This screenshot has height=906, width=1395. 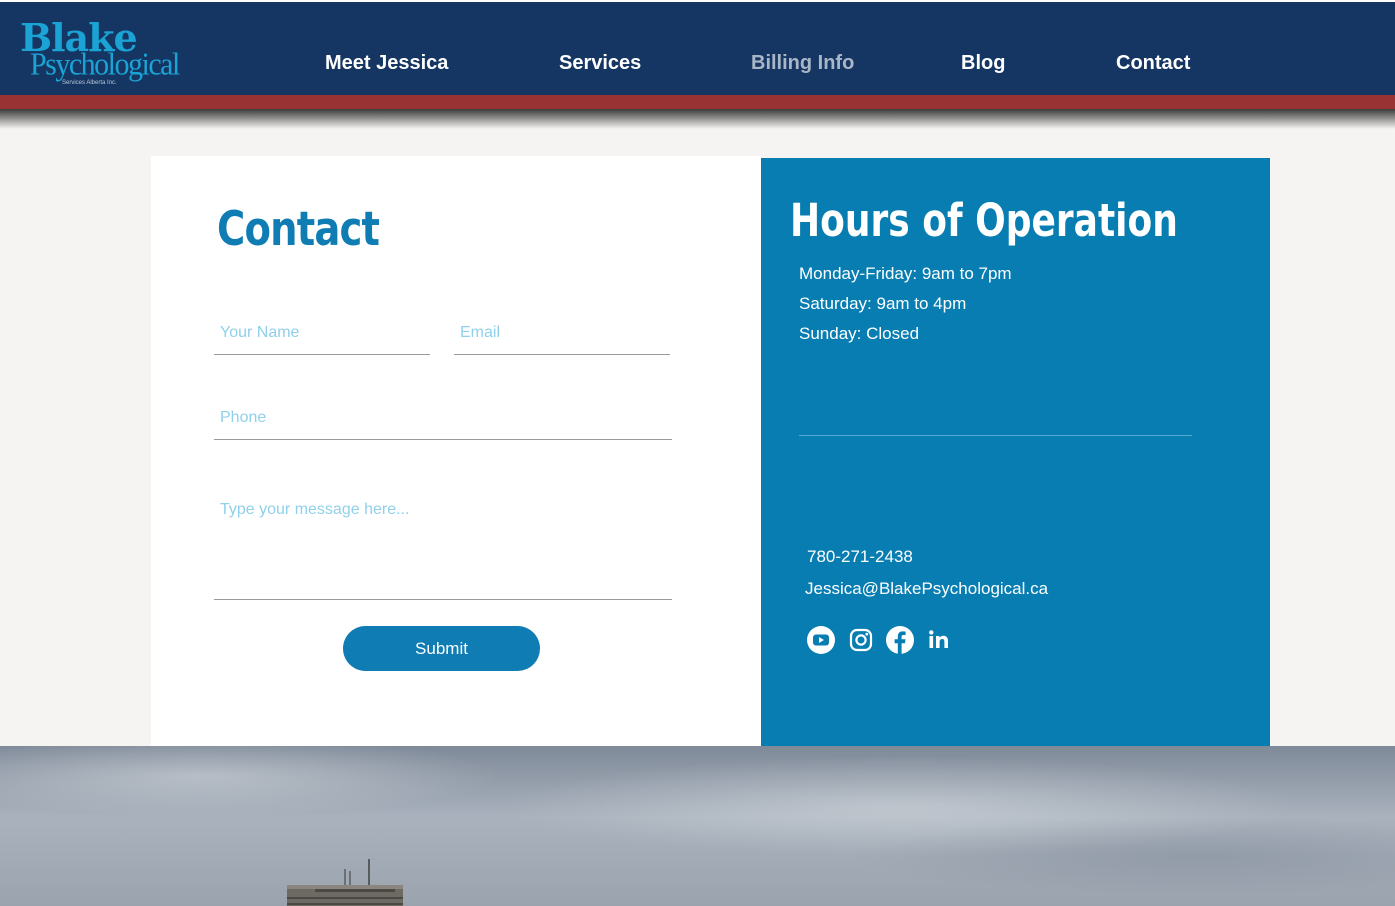 I want to click on building-image, so click(x=345, y=882).